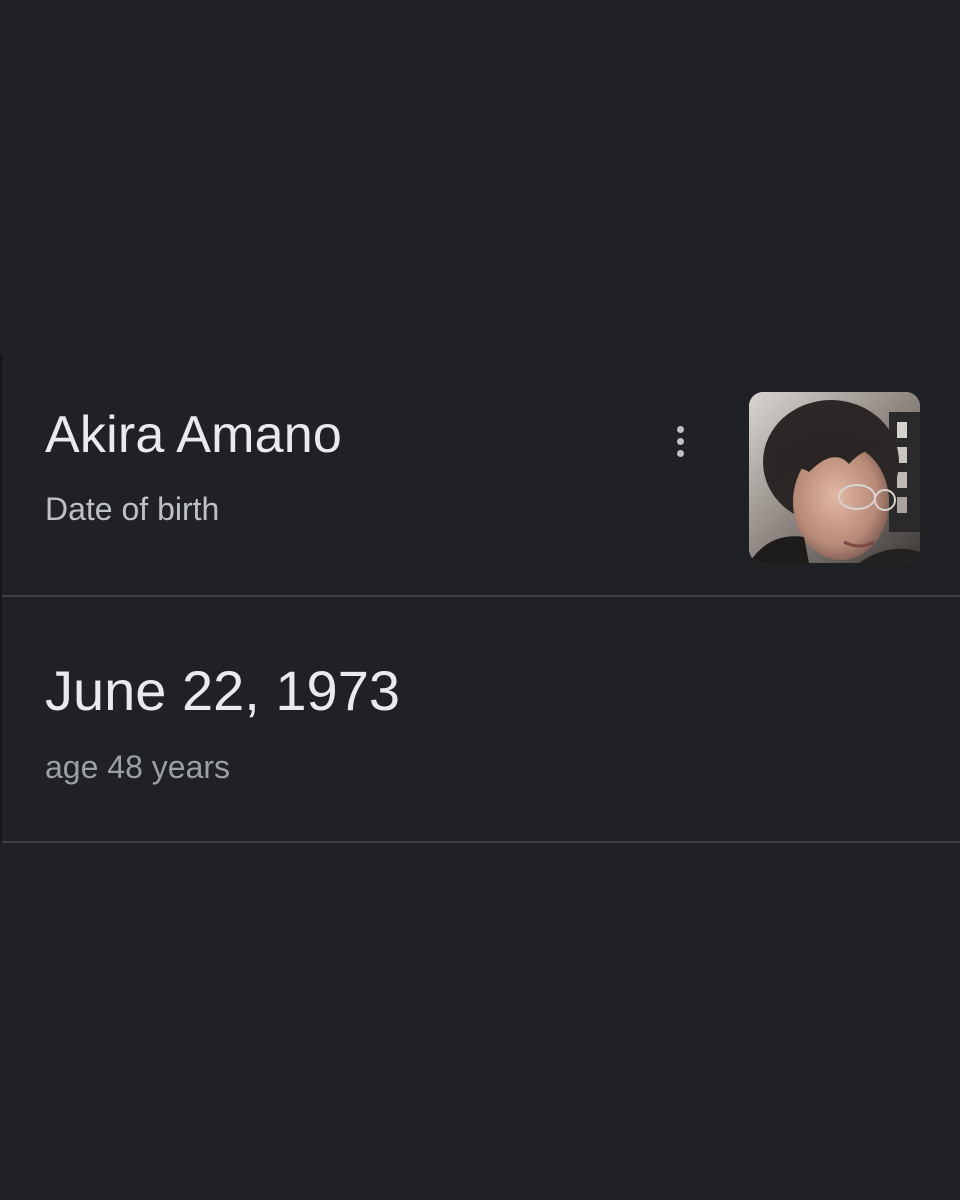  I want to click on more-options-button, so click(680, 441).